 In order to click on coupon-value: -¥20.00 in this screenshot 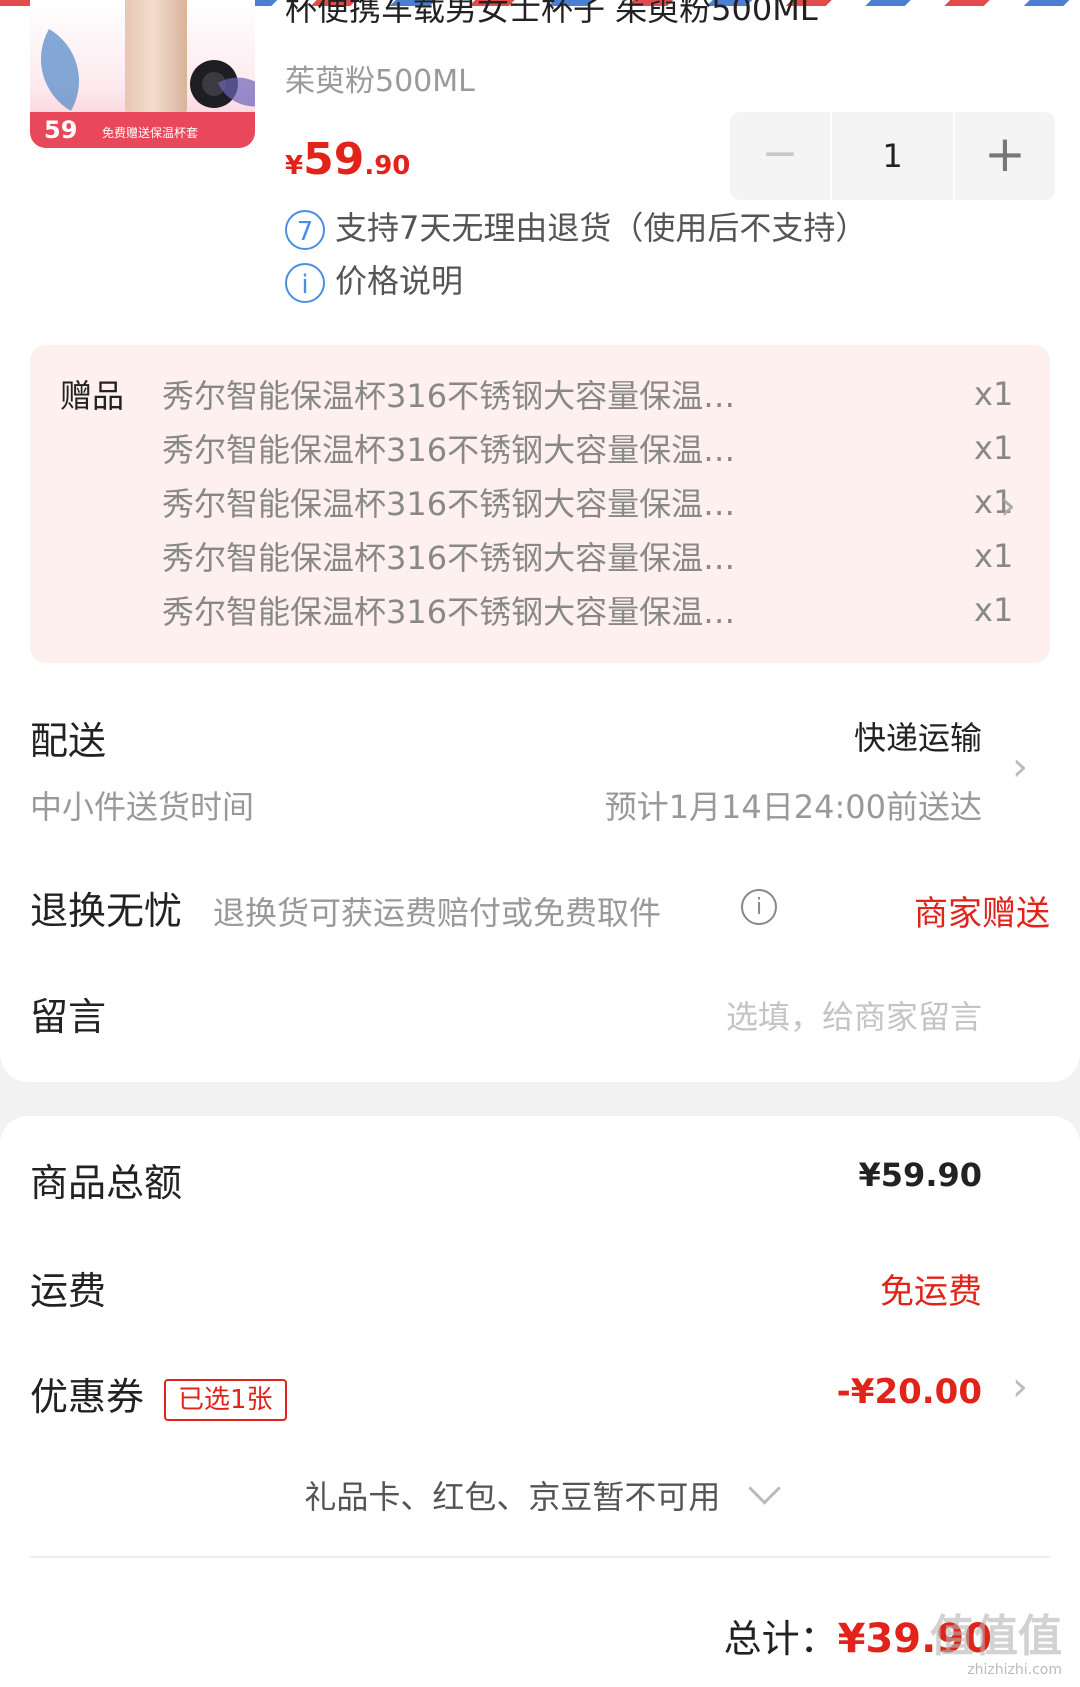, I will do `click(909, 1392)`.